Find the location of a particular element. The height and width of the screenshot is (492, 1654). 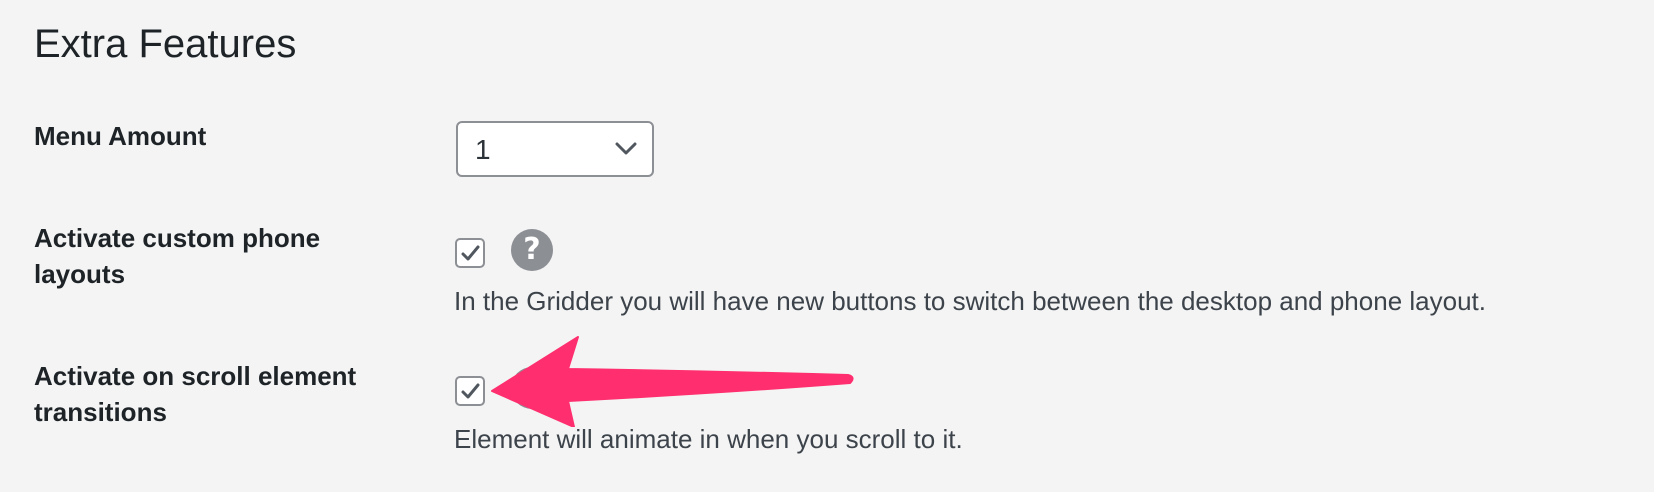

phone-layouts-checkbox is located at coordinates (470, 253).